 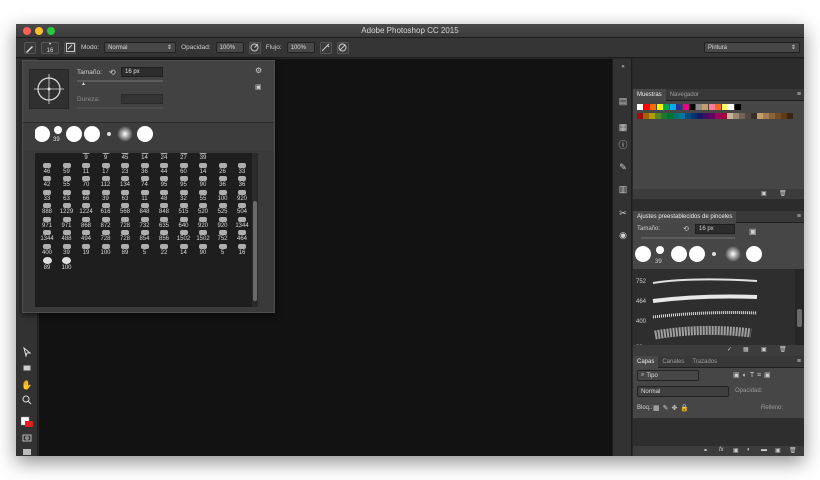 What do you see at coordinates (715, 229) in the screenshot?
I see `preset-size-input: 16 px` at bounding box center [715, 229].